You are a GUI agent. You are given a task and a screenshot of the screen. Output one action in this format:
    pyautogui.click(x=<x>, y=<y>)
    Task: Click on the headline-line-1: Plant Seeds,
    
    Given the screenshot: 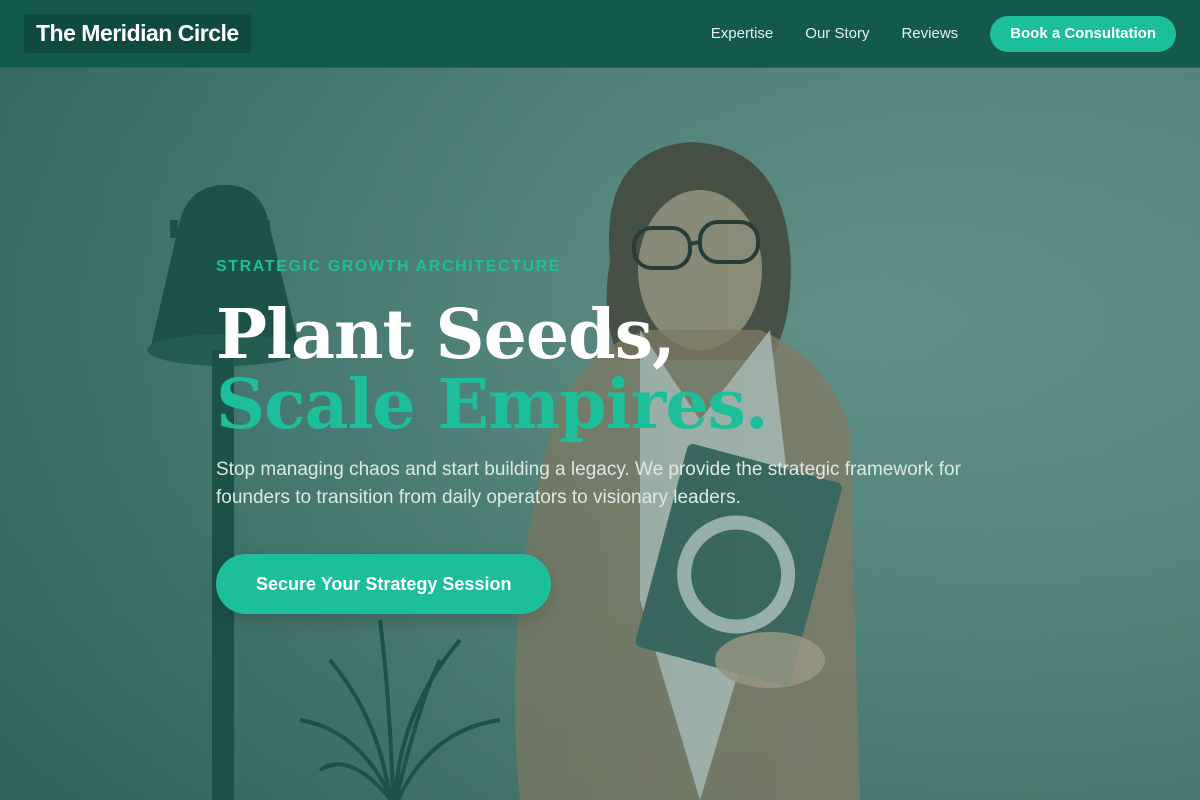 What is the action you would take?
    pyautogui.click(x=446, y=335)
    